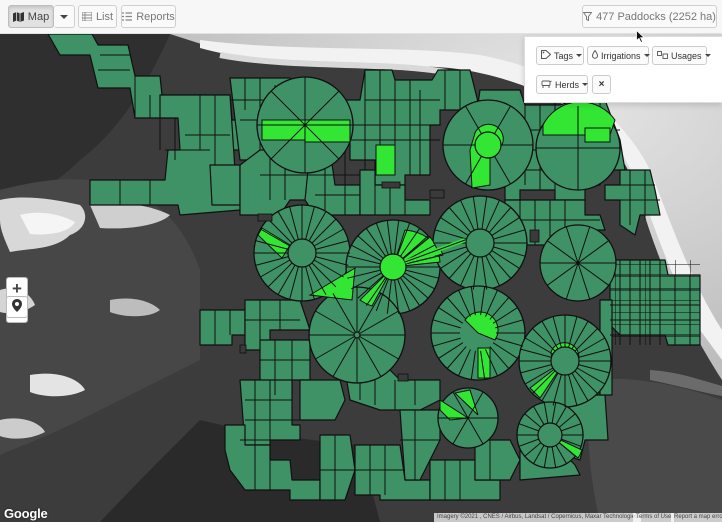 The height and width of the screenshot is (522, 722). I want to click on usages-filter-button: Usages, so click(681, 55).